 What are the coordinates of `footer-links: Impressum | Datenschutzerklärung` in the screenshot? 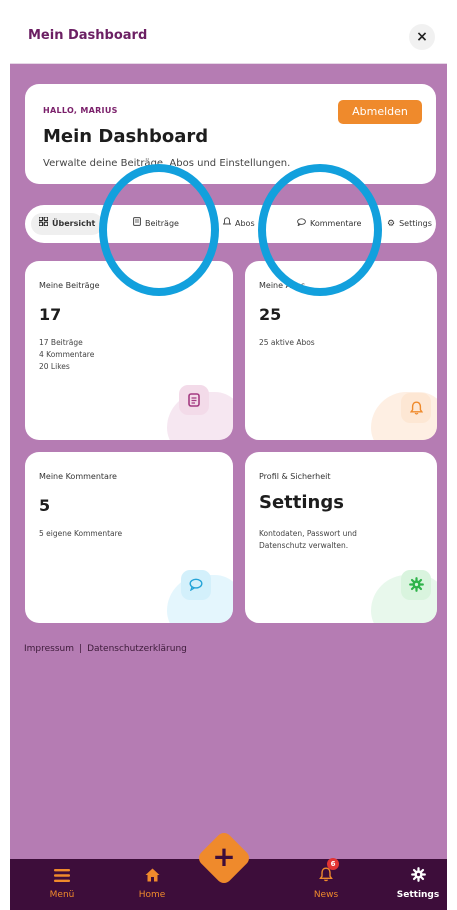 It's located at (105, 649).